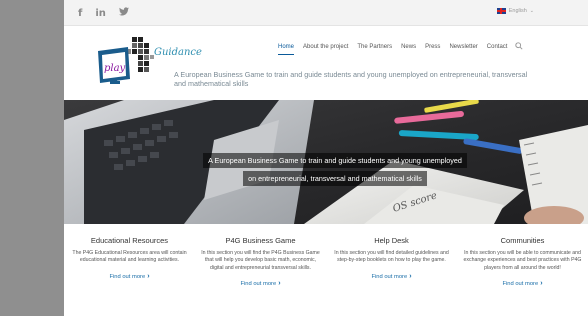  Describe the element at coordinates (129, 240) in the screenshot. I see `feature-title: Educational Resources` at that location.